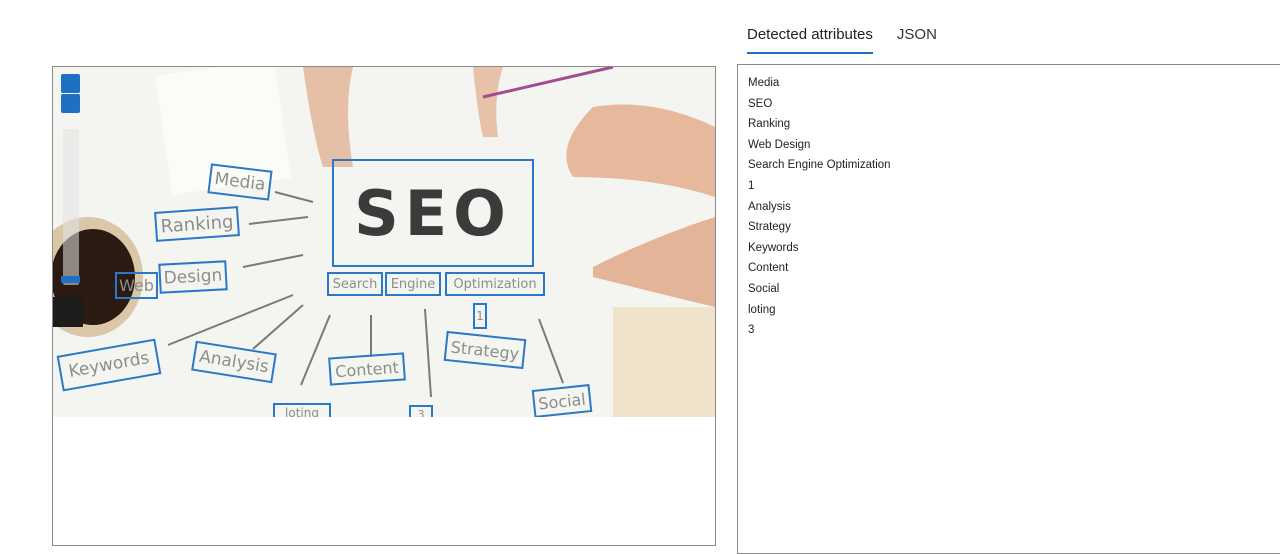  Describe the element at coordinates (760, 103) in the screenshot. I see `attribute-item: SEO` at that location.